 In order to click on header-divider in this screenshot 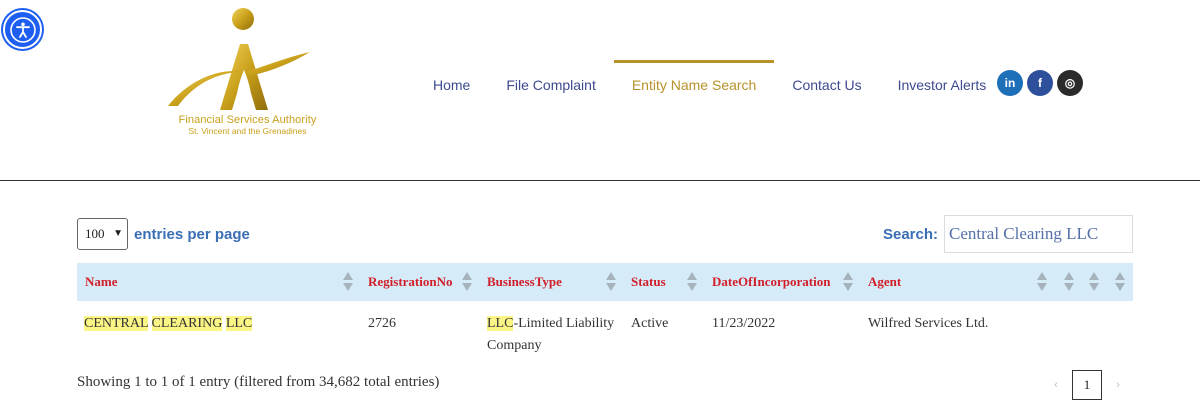, I will do `click(600, 180)`.